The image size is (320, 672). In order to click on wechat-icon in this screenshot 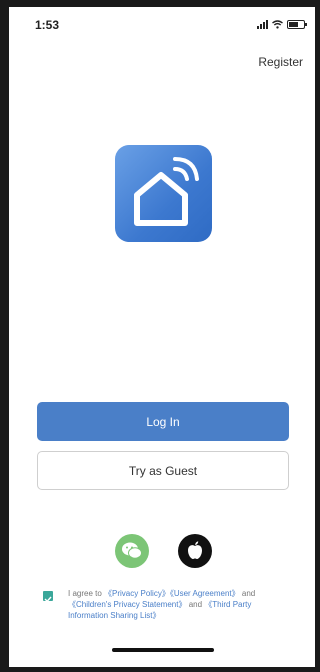, I will do `click(132, 550)`.